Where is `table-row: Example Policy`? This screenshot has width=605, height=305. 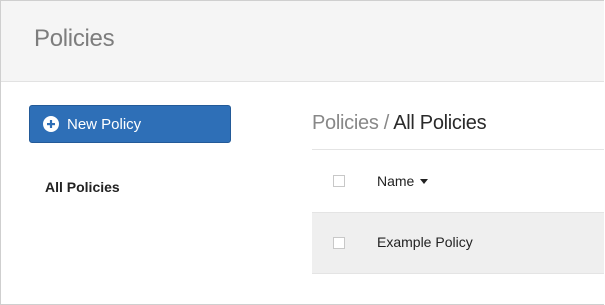 table-row: Example Policy is located at coordinates (458, 243).